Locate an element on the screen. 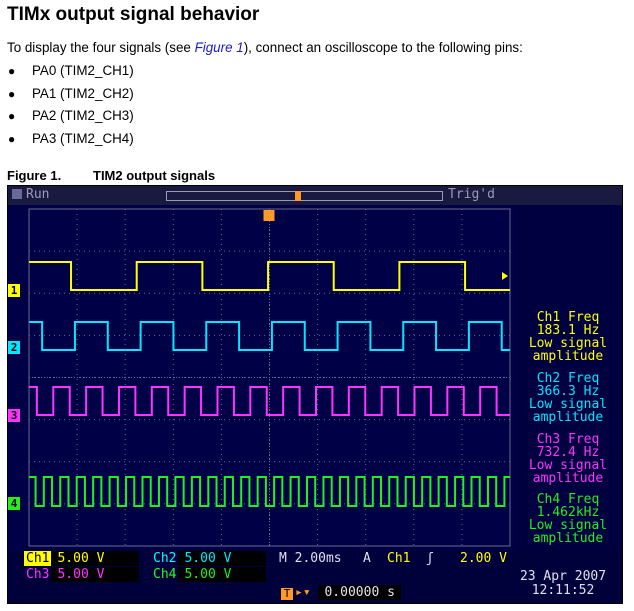  trigger-t-icon: T is located at coordinates (287, 594).